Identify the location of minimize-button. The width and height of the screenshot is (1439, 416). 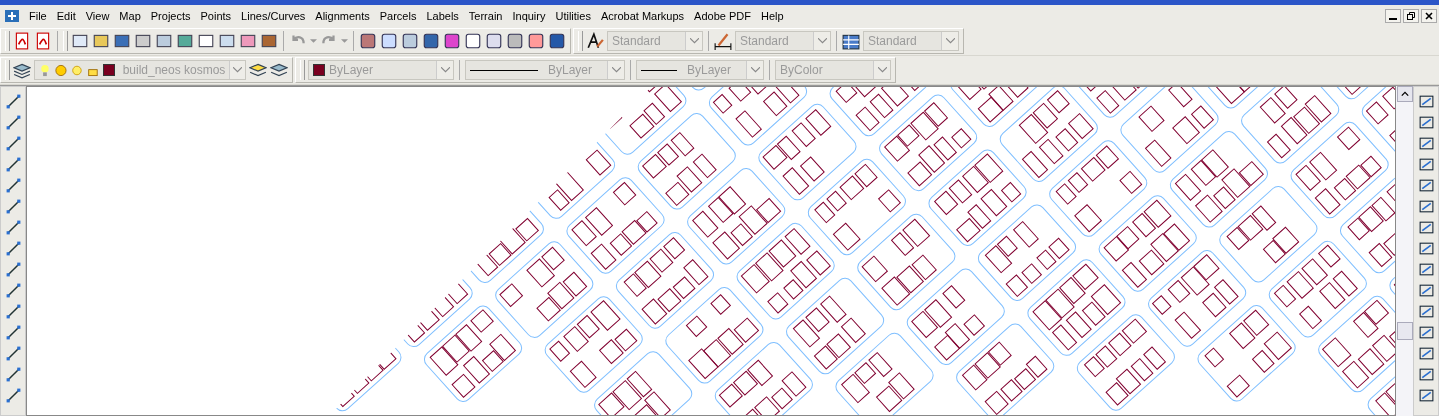
(1393, 16).